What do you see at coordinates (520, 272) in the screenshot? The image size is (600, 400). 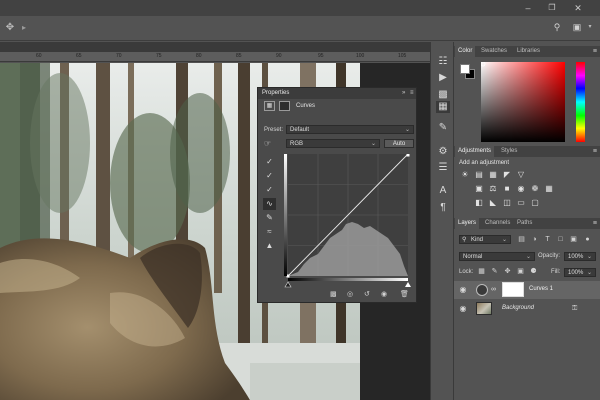 I see `lock-artboard-icon: ▣` at bounding box center [520, 272].